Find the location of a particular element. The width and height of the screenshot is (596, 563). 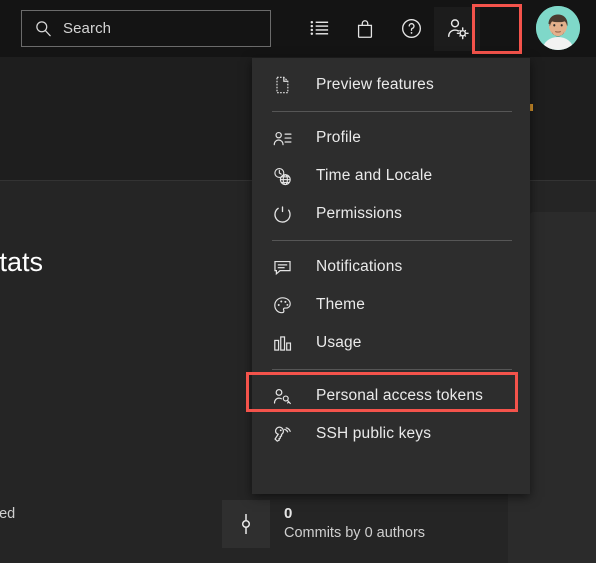

notification-message-icon is located at coordinates (287, 267).